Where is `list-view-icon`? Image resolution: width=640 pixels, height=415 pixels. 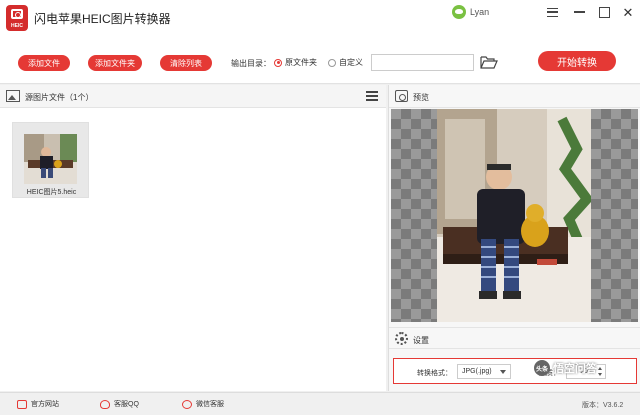
list-view-icon is located at coordinates (372, 96).